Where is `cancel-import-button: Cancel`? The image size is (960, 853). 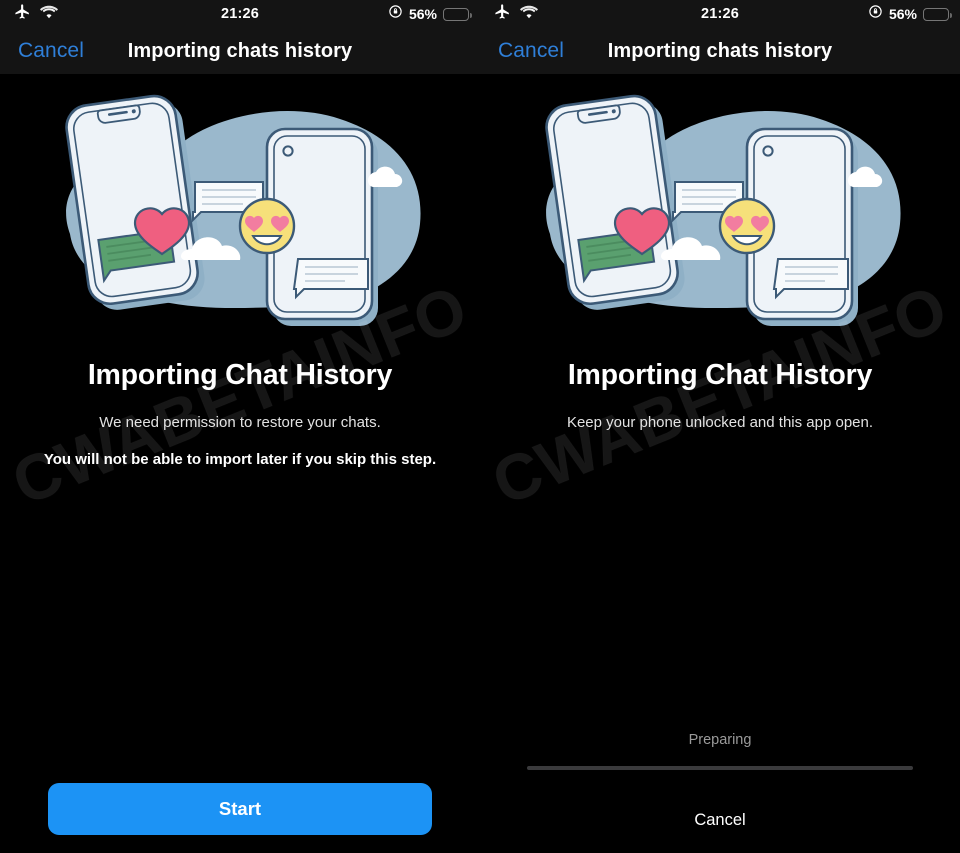 cancel-import-button: Cancel is located at coordinates (720, 820).